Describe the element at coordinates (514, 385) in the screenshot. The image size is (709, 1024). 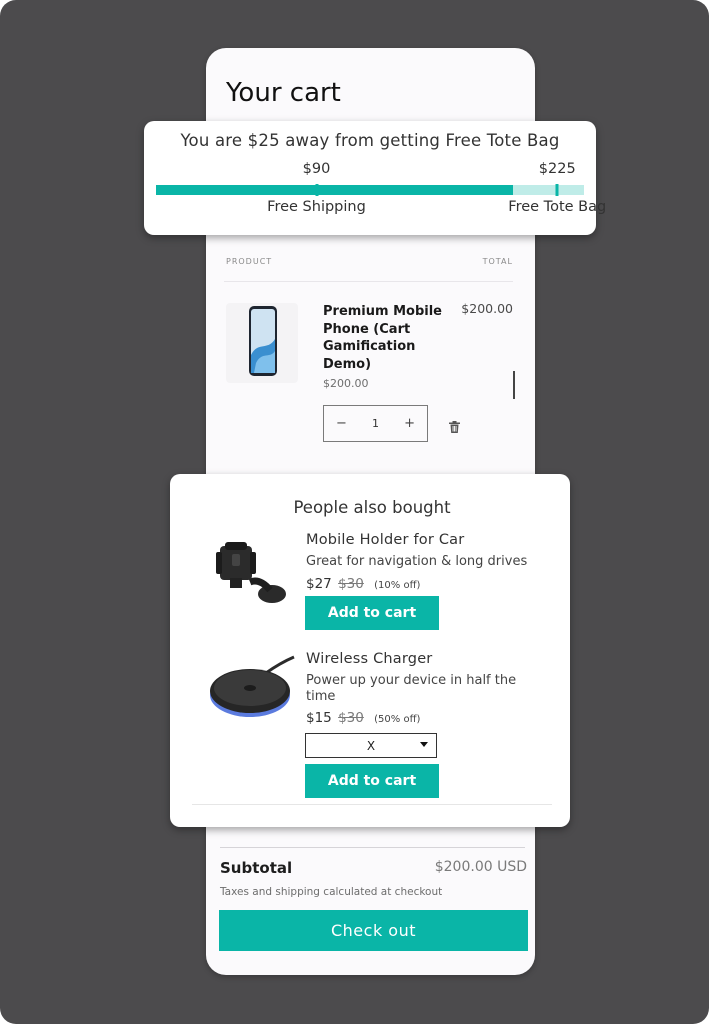
I see `scrollbar-thumb` at that location.